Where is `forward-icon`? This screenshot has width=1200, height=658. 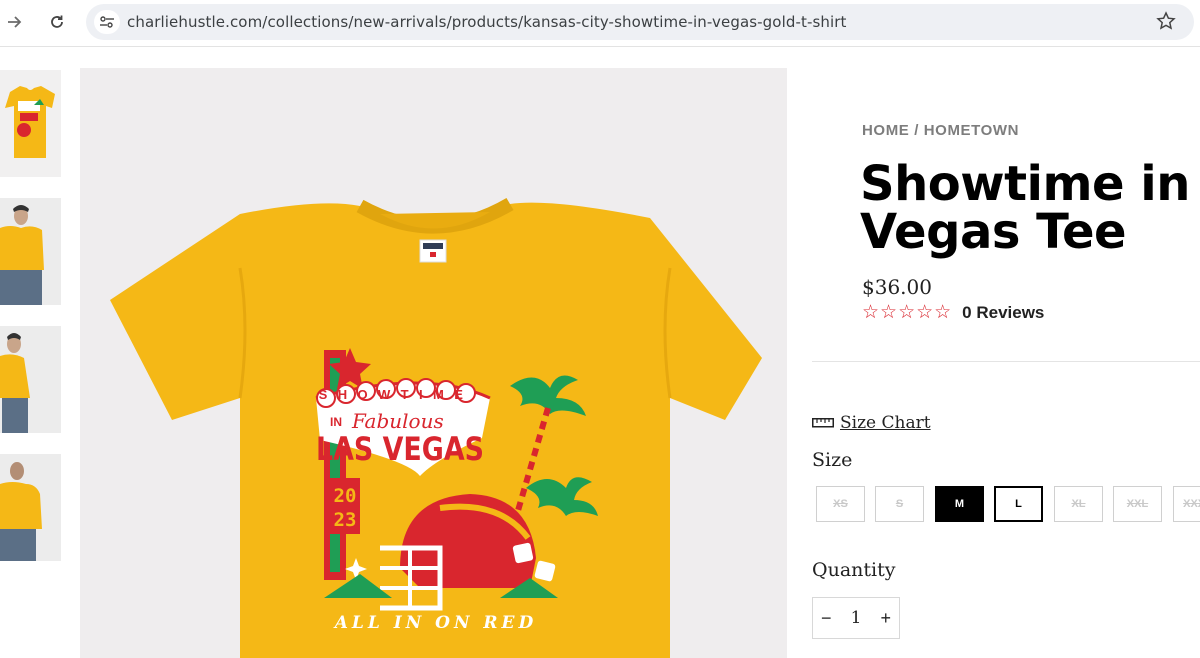 forward-icon is located at coordinates (15, 22).